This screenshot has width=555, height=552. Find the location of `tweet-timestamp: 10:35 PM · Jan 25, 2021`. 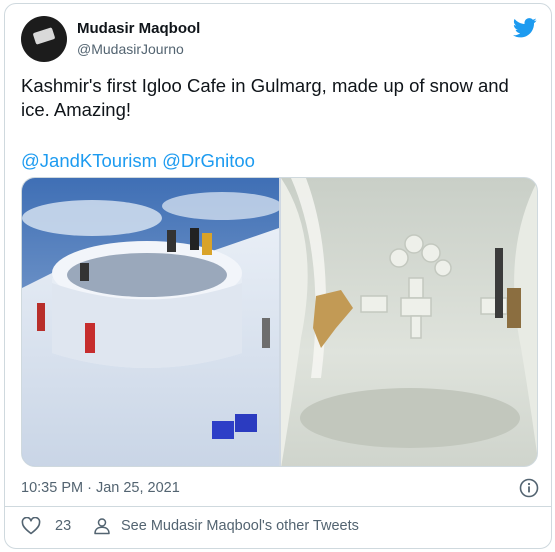

tweet-timestamp: 10:35 PM · Jan 25, 2021 is located at coordinates (100, 488).